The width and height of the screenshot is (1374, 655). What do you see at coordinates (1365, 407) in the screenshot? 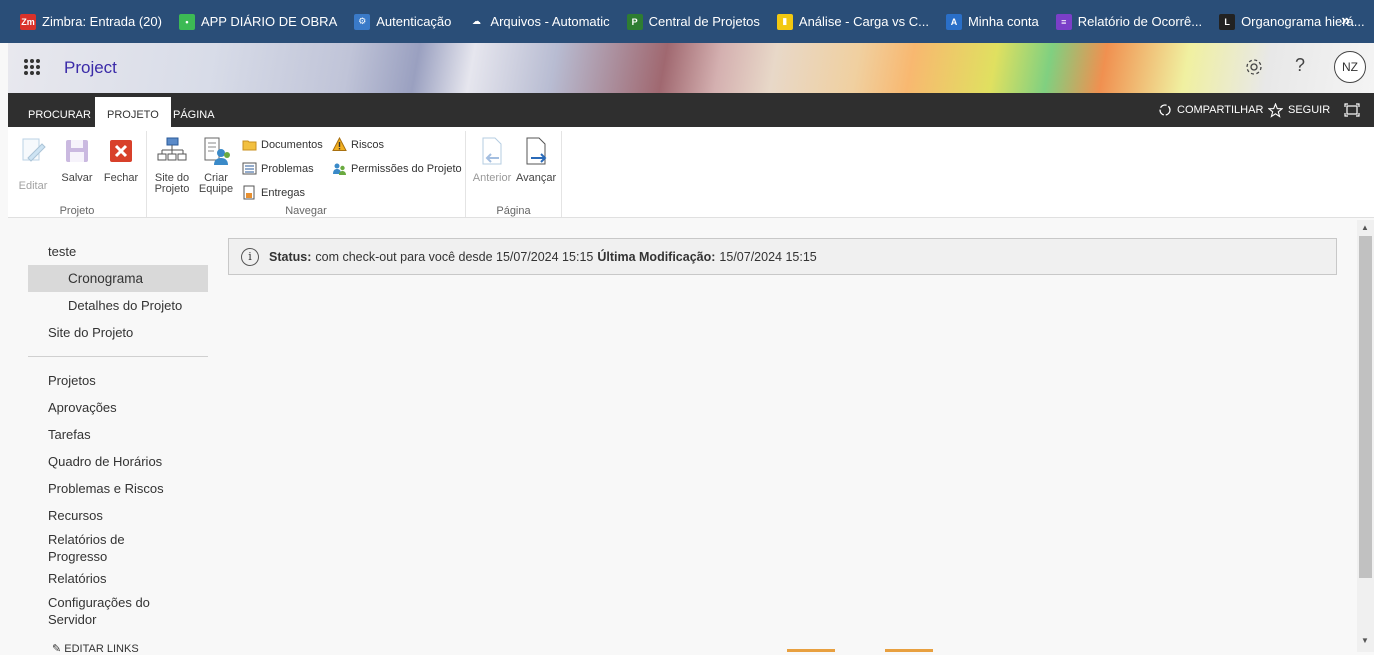
I see `scrollbar-thumb` at bounding box center [1365, 407].